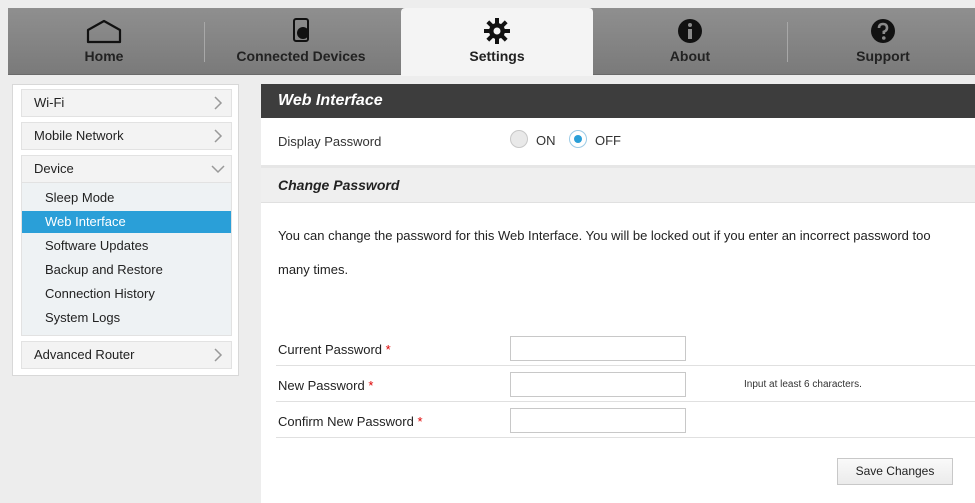  I want to click on sidebar-item-label: Wi-Fi, so click(49, 102).